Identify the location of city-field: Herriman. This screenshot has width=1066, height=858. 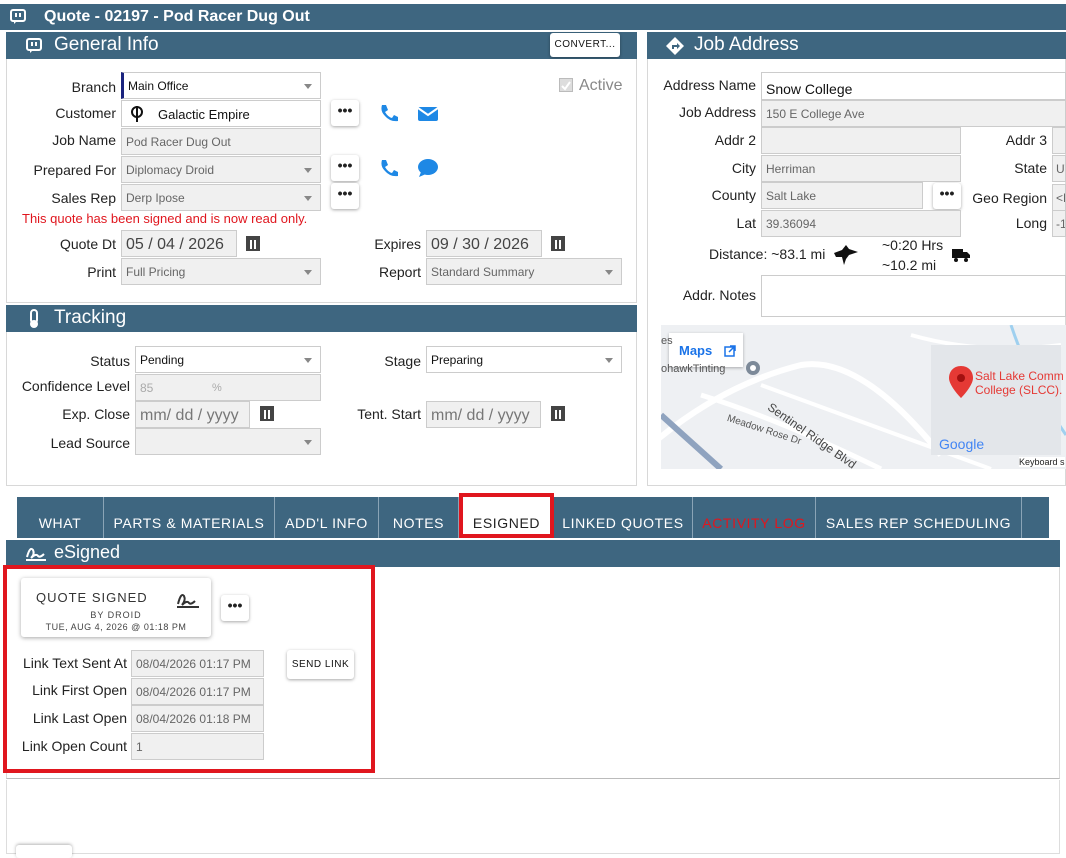
(861, 168).